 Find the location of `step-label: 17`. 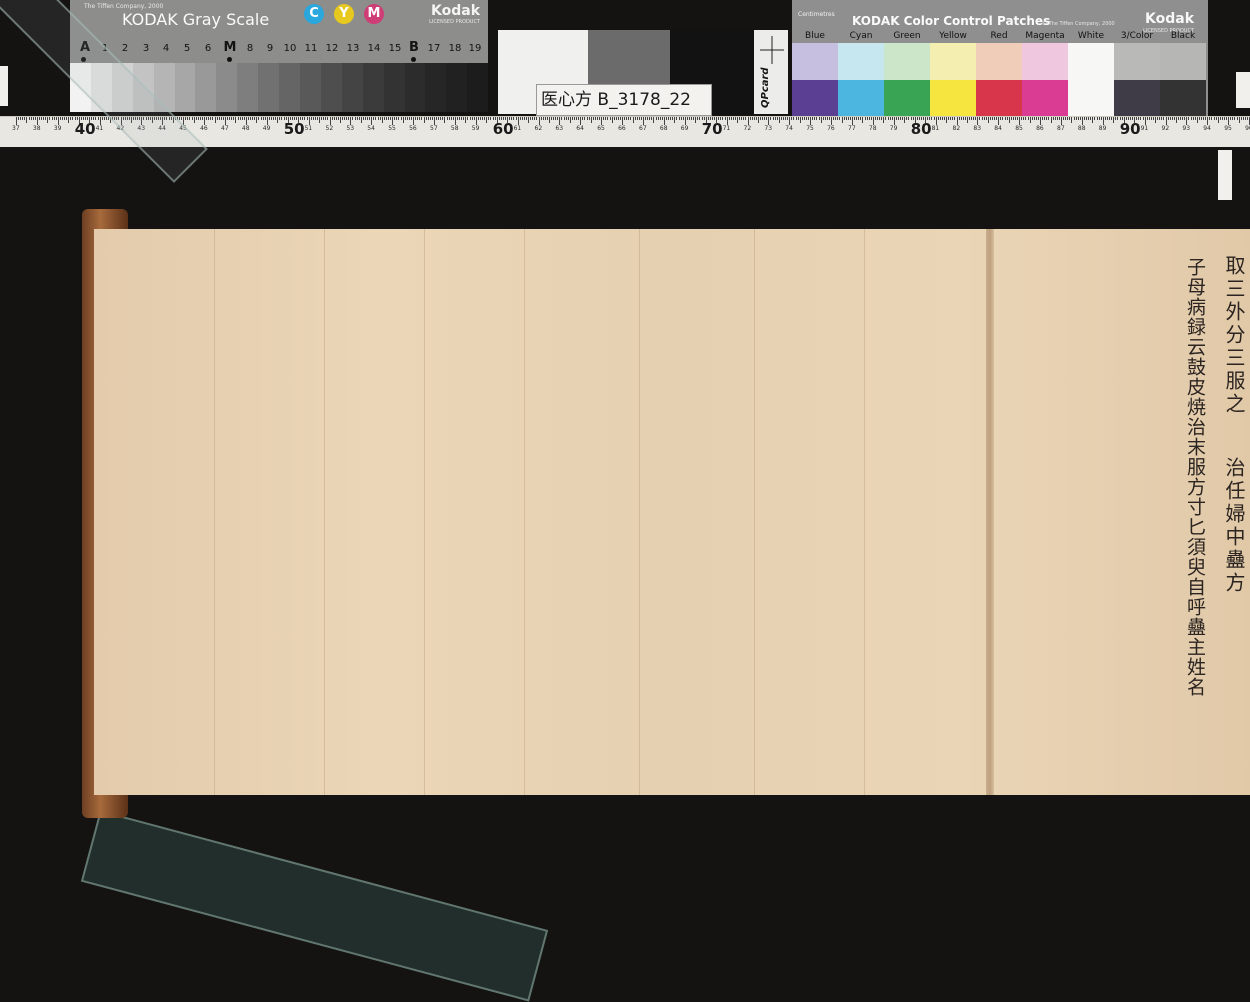

step-label: 17 is located at coordinates (434, 48).